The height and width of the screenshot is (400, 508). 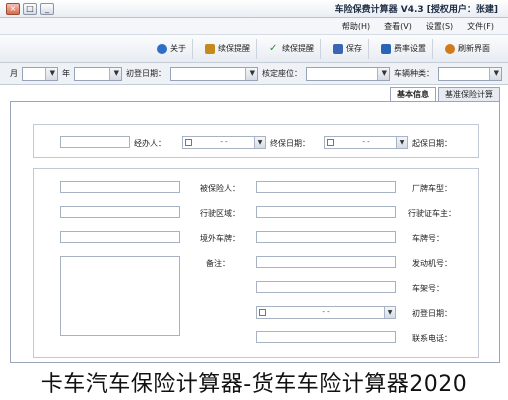 I want to click on tab-basic-info: 基本信息, so click(x=413, y=94).